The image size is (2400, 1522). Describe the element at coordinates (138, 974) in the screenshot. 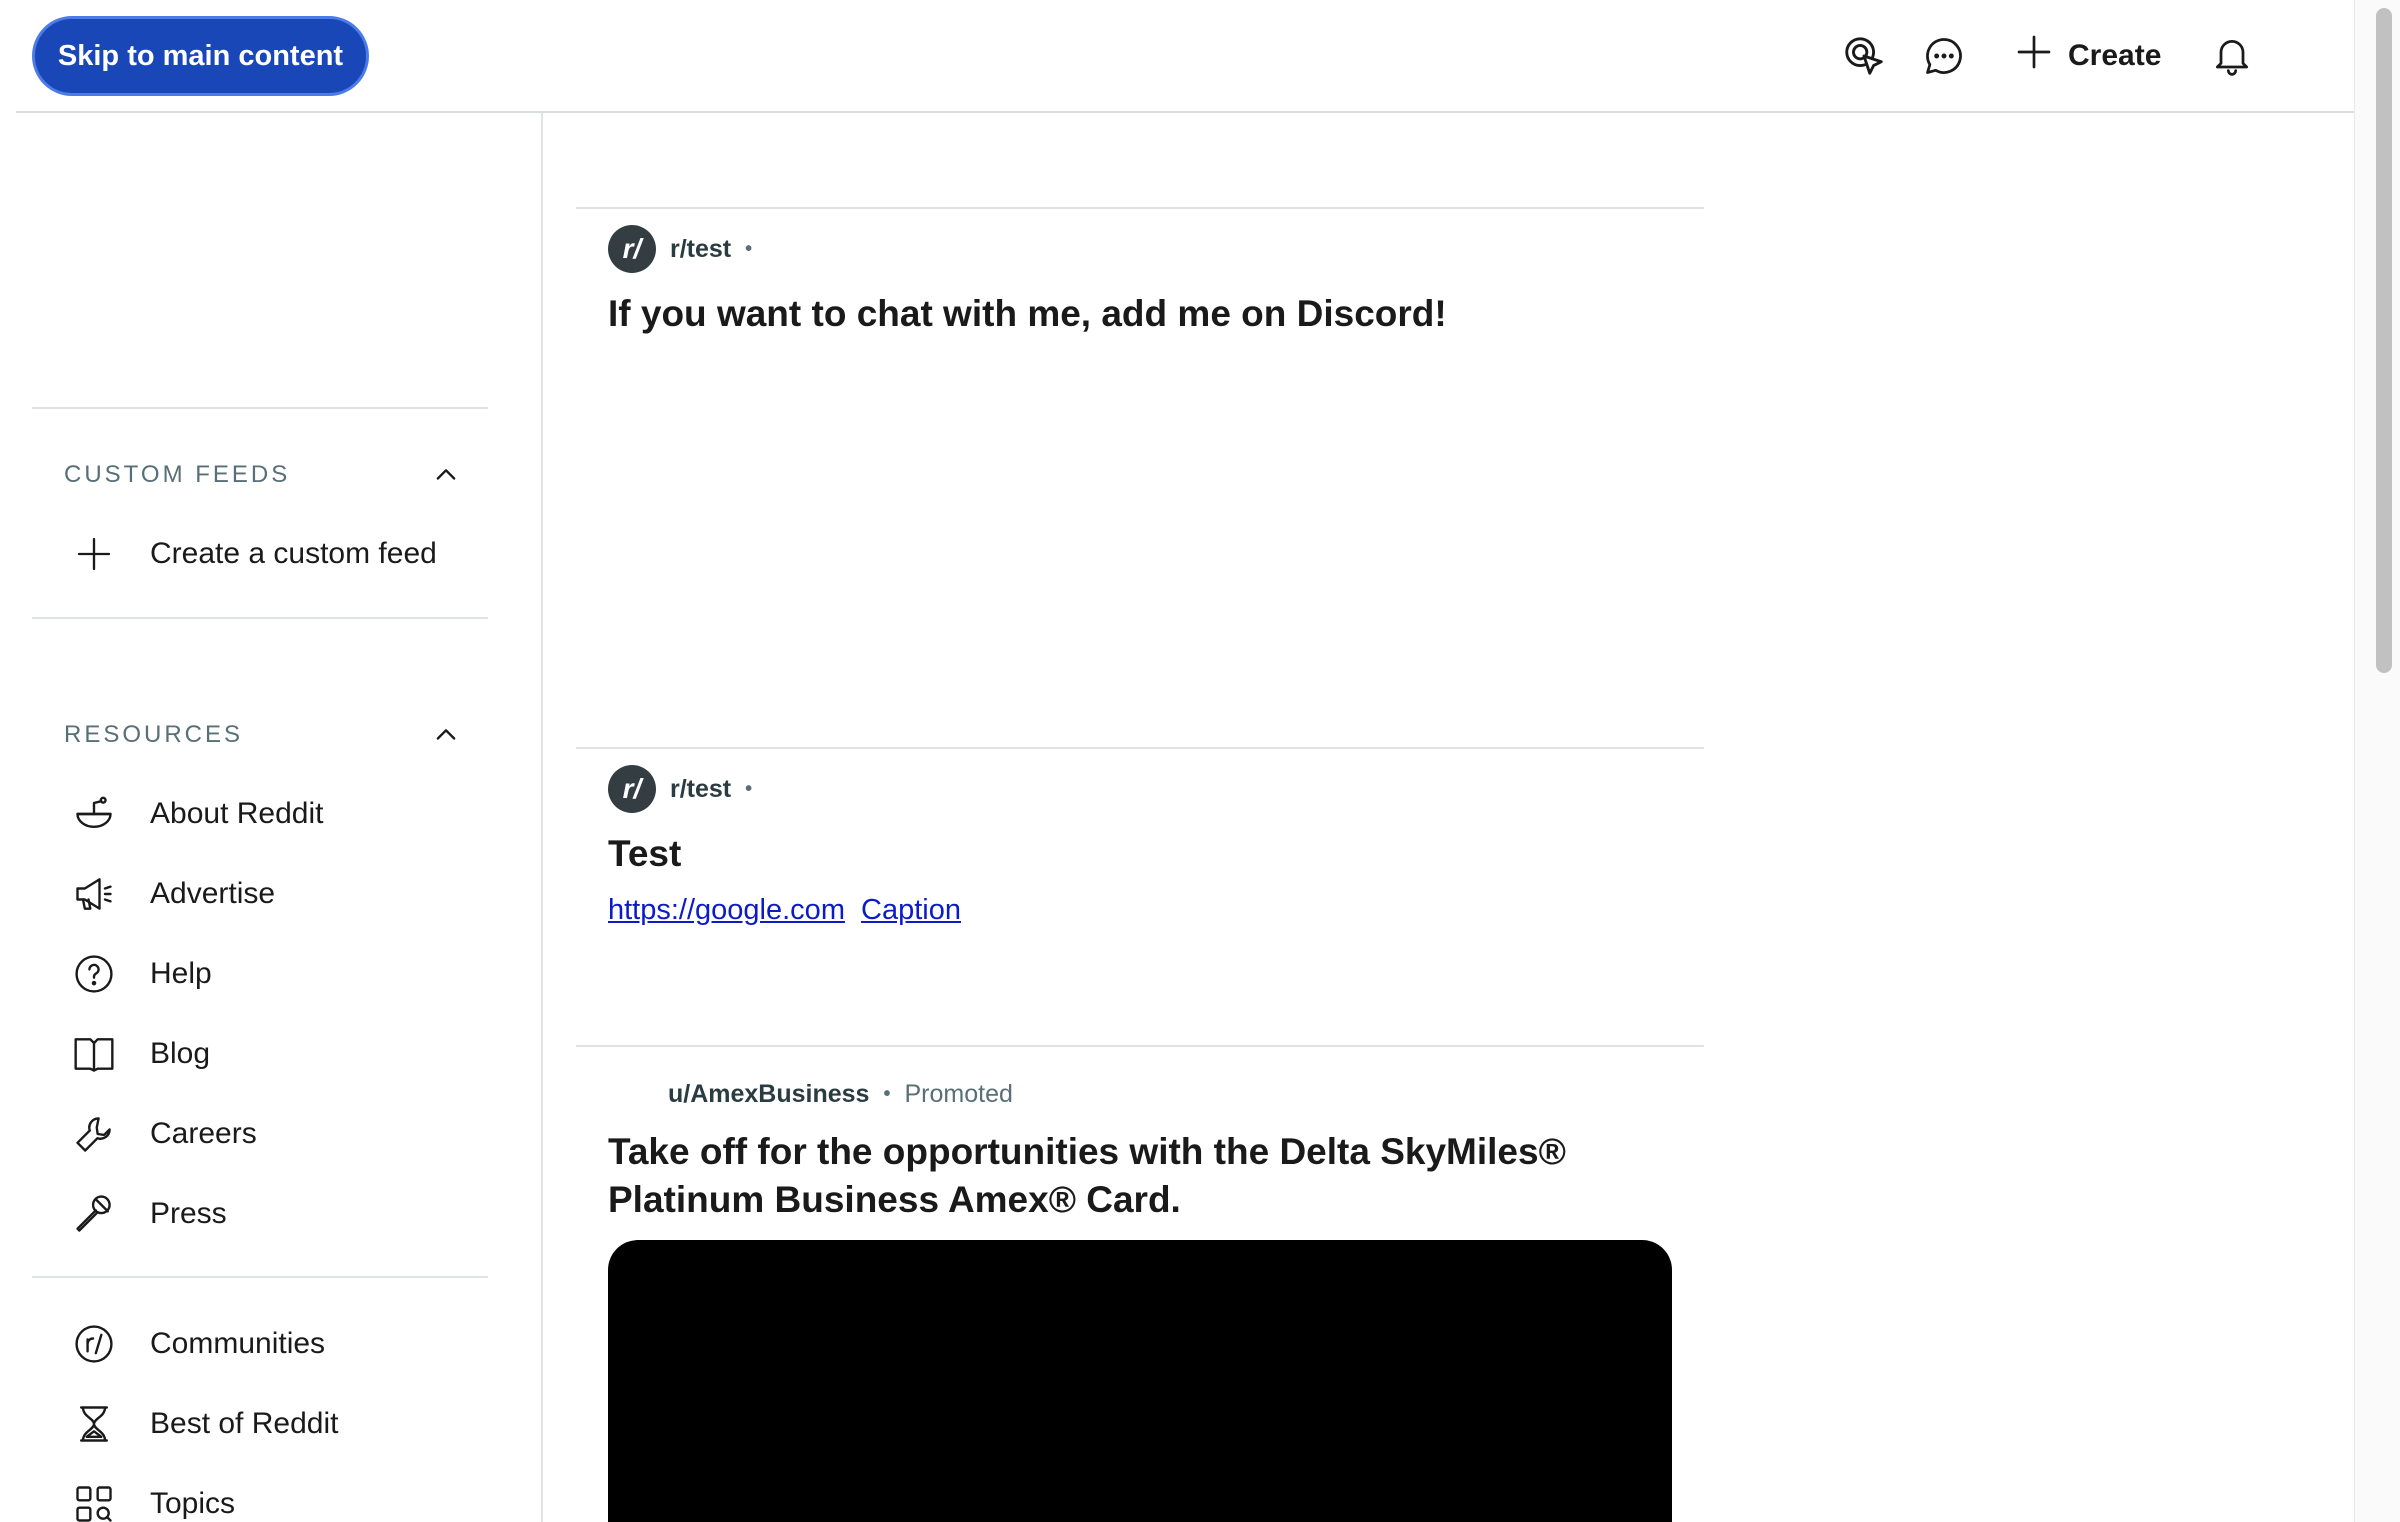

I see `sidebar-item-help: Help` at that location.